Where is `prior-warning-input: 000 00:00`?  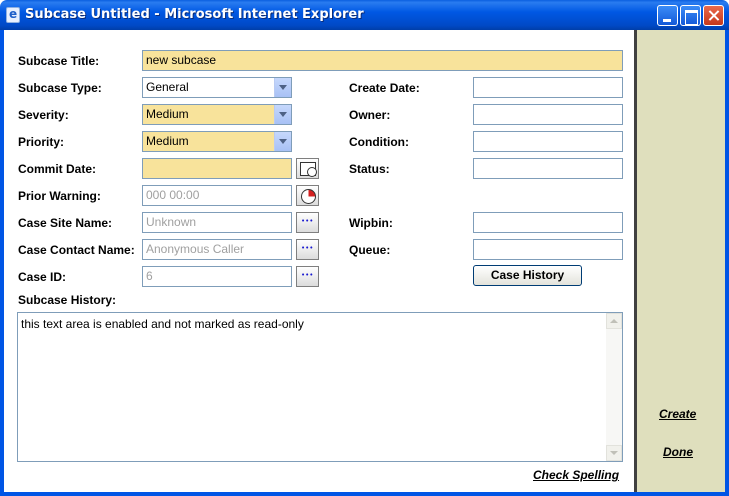 prior-warning-input: 000 00:00 is located at coordinates (217, 195).